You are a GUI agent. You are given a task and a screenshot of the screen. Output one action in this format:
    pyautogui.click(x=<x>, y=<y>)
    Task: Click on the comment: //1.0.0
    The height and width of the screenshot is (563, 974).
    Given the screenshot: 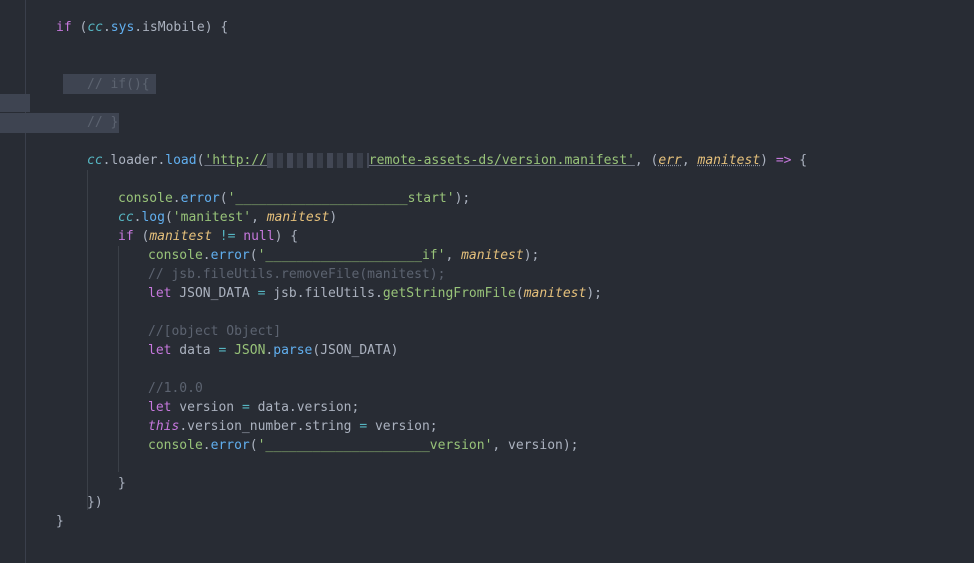 What is the action you would take?
    pyautogui.click(x=175, y=388)
    